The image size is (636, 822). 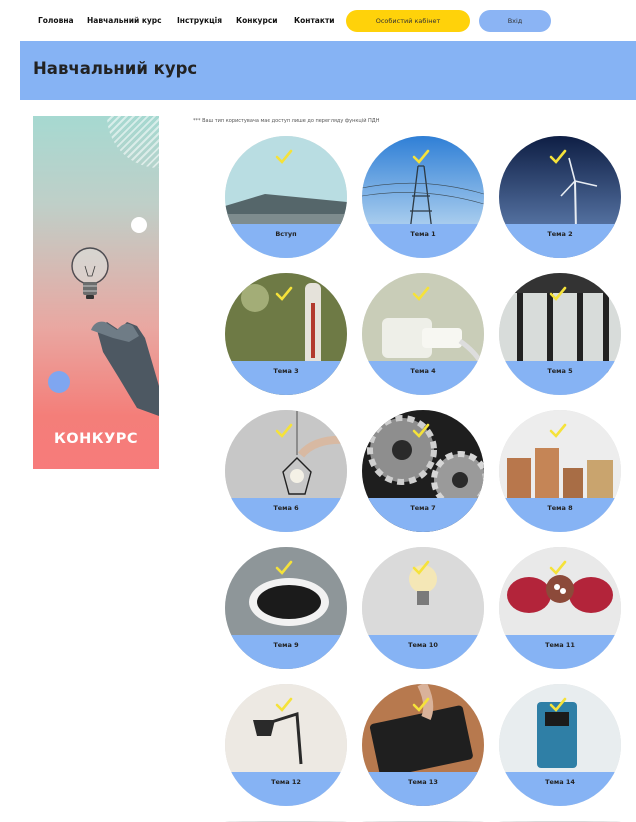 I want to click on topic-12: Тема 12, so click(x=286, y=745).